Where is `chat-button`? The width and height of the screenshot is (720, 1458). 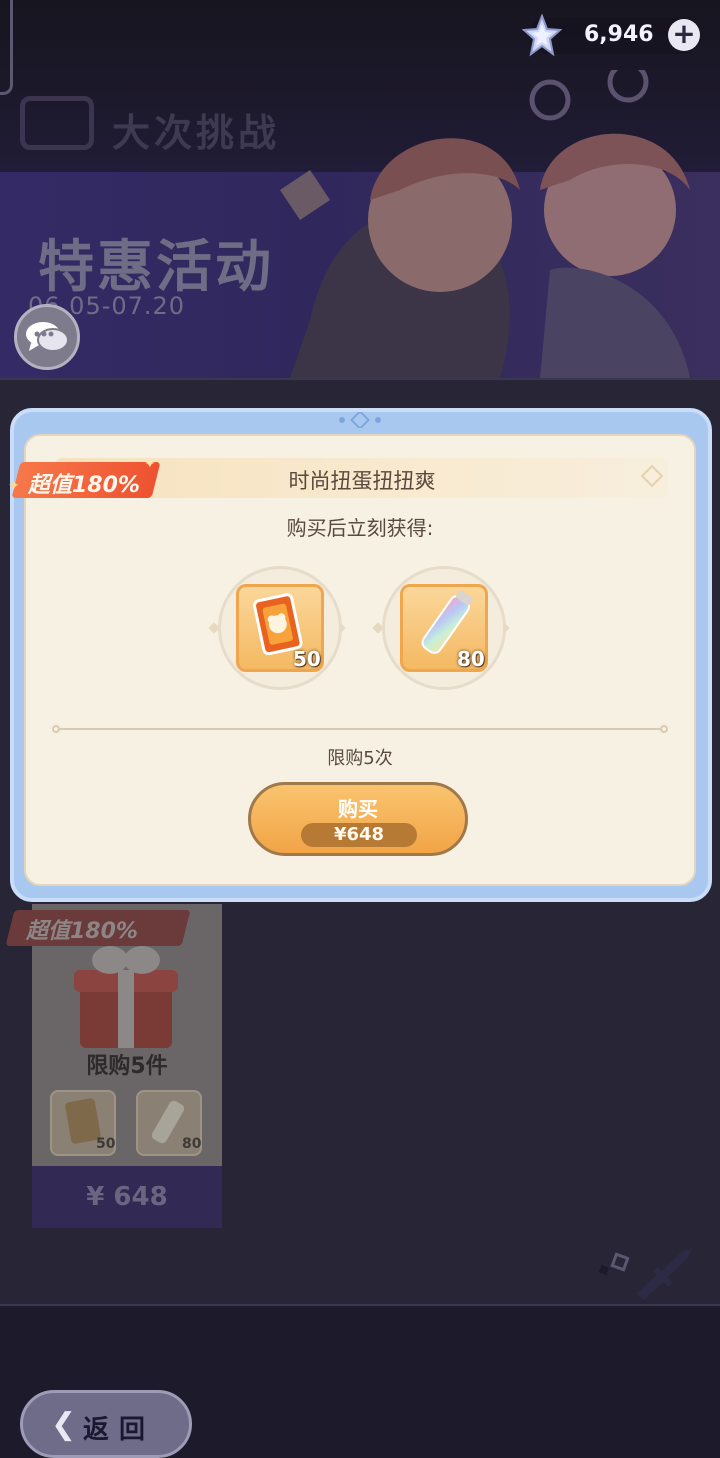 chat-button is located at coordinates (47, 337).